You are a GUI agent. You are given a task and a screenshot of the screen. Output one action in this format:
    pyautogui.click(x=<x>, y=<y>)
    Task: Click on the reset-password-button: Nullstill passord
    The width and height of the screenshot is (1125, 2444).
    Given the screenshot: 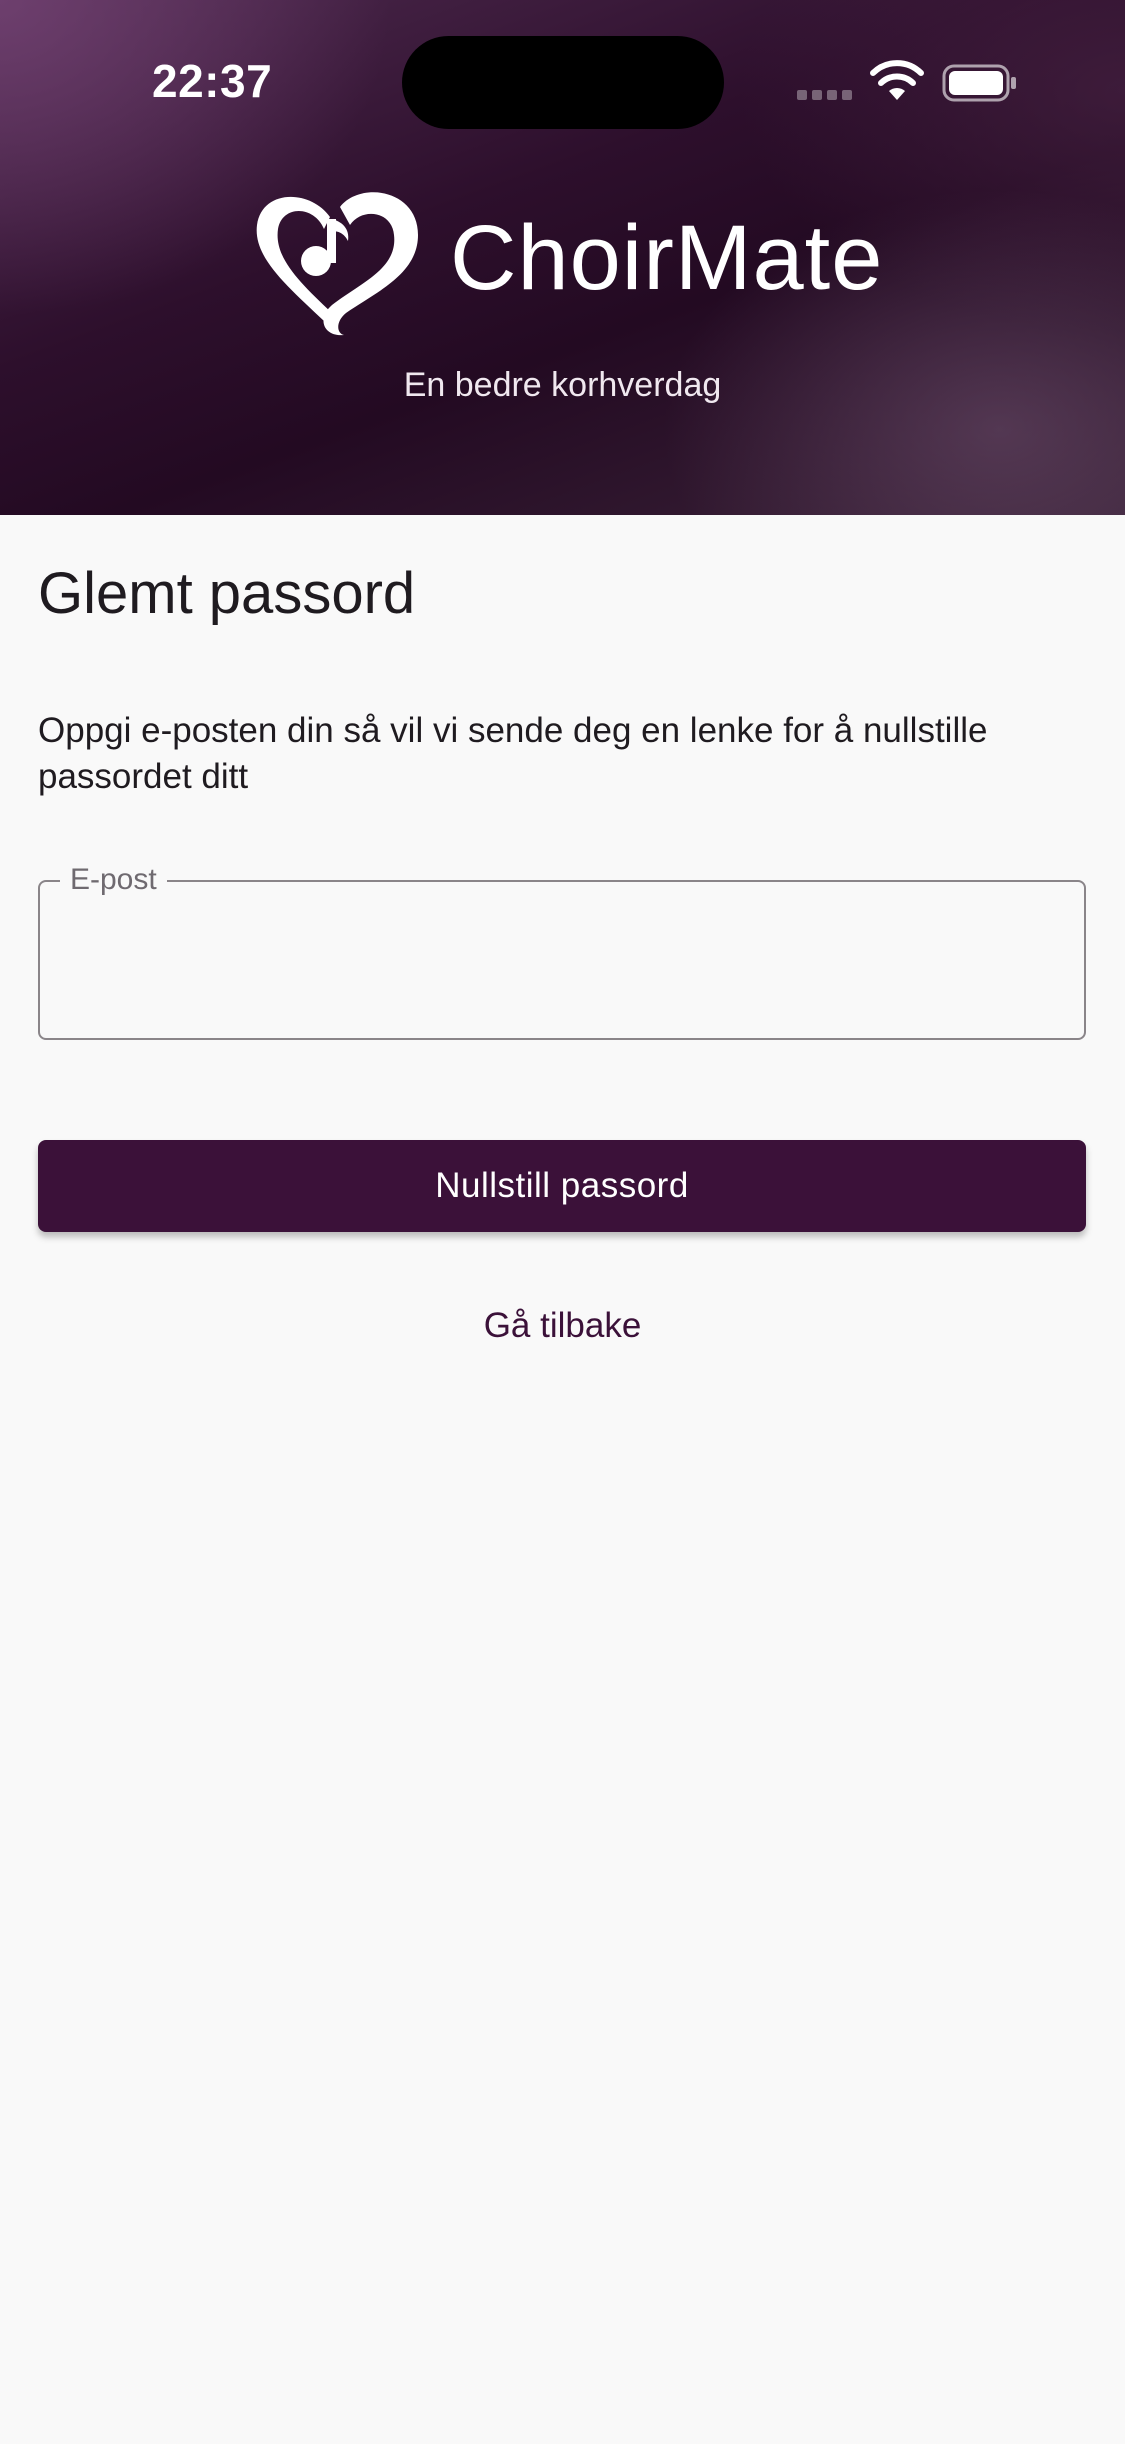 What is the action you would take?
    pyautogui.click(x=562, y=1186)
    